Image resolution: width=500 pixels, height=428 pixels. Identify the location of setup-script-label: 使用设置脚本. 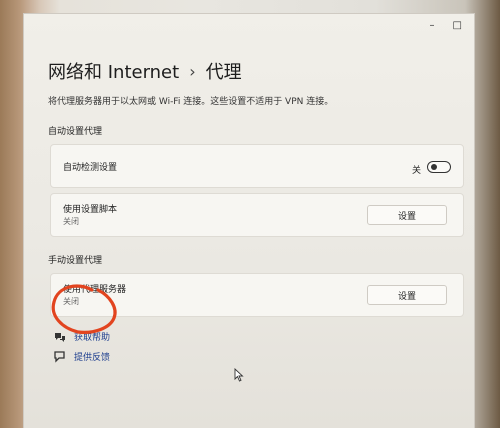
(90, 210).